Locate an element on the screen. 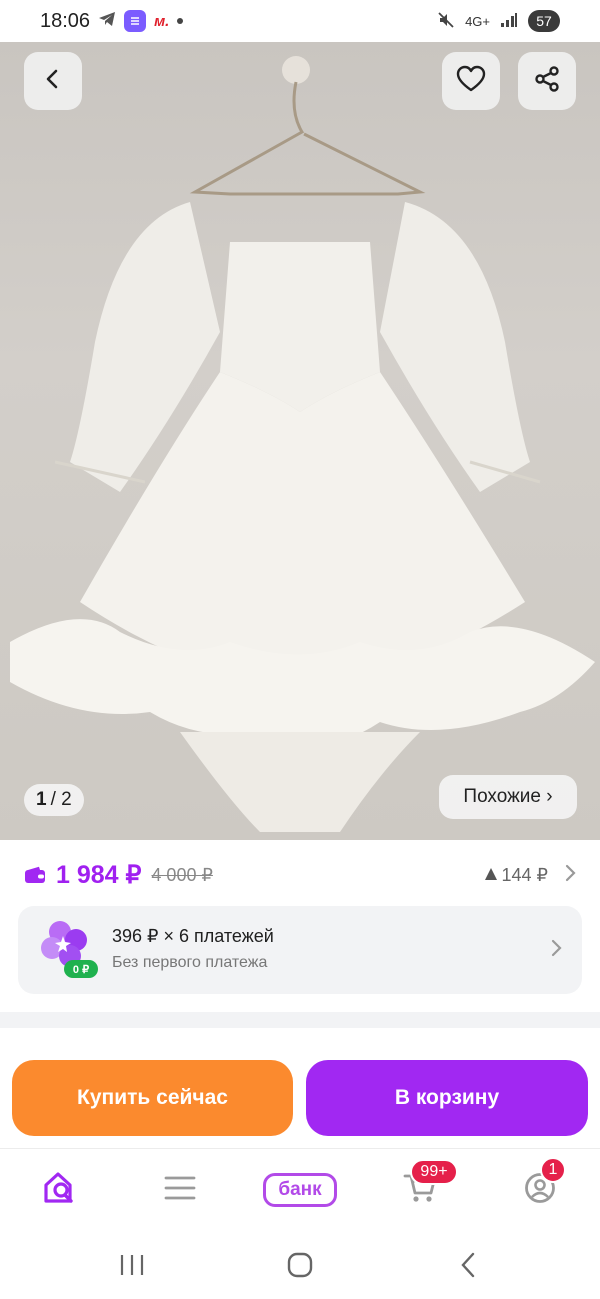 The width and height of the screenshot is (600, 1299). status-bar: 18:06 м. 4G+ 57 is located at coordinates (300, 21).